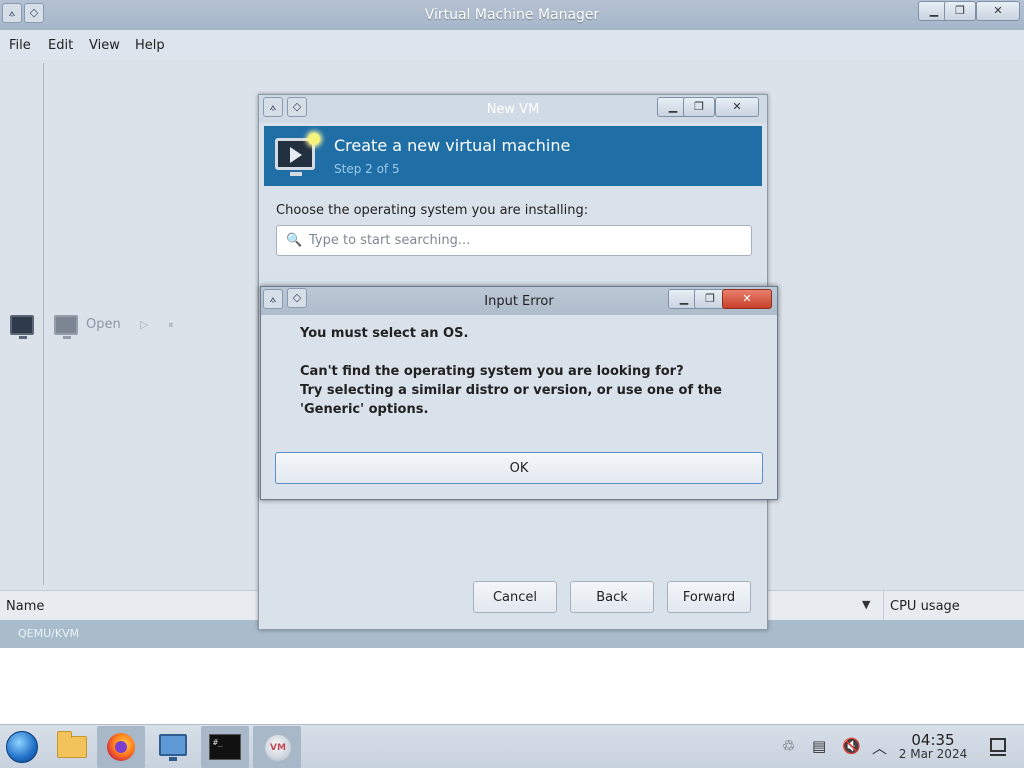 This screenshot has width=1024, height=768. What do you see at coordinates (612, 597) in the screenshot?
I see `back-button: Back` at bounding box center [612, 597].